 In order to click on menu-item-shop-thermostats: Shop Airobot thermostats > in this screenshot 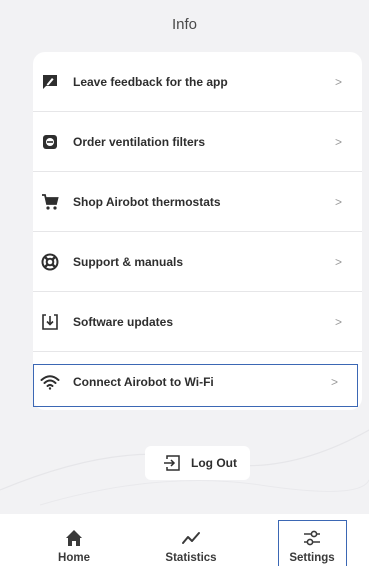, I will do `click(197, 202)`.